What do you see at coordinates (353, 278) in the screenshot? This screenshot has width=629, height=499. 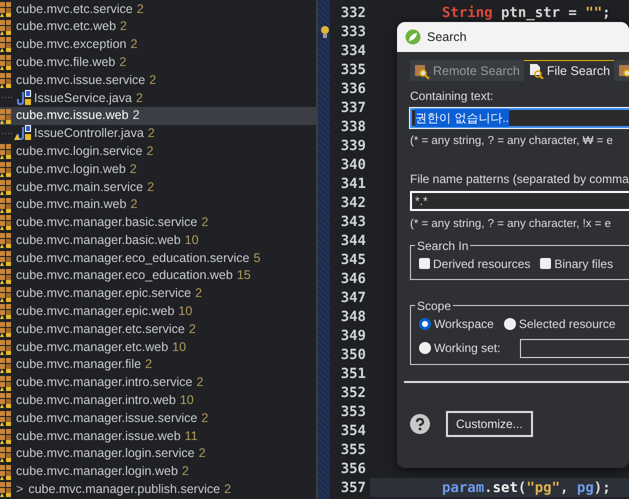 I see `line-number: 346` at bounding box center [353, 278].